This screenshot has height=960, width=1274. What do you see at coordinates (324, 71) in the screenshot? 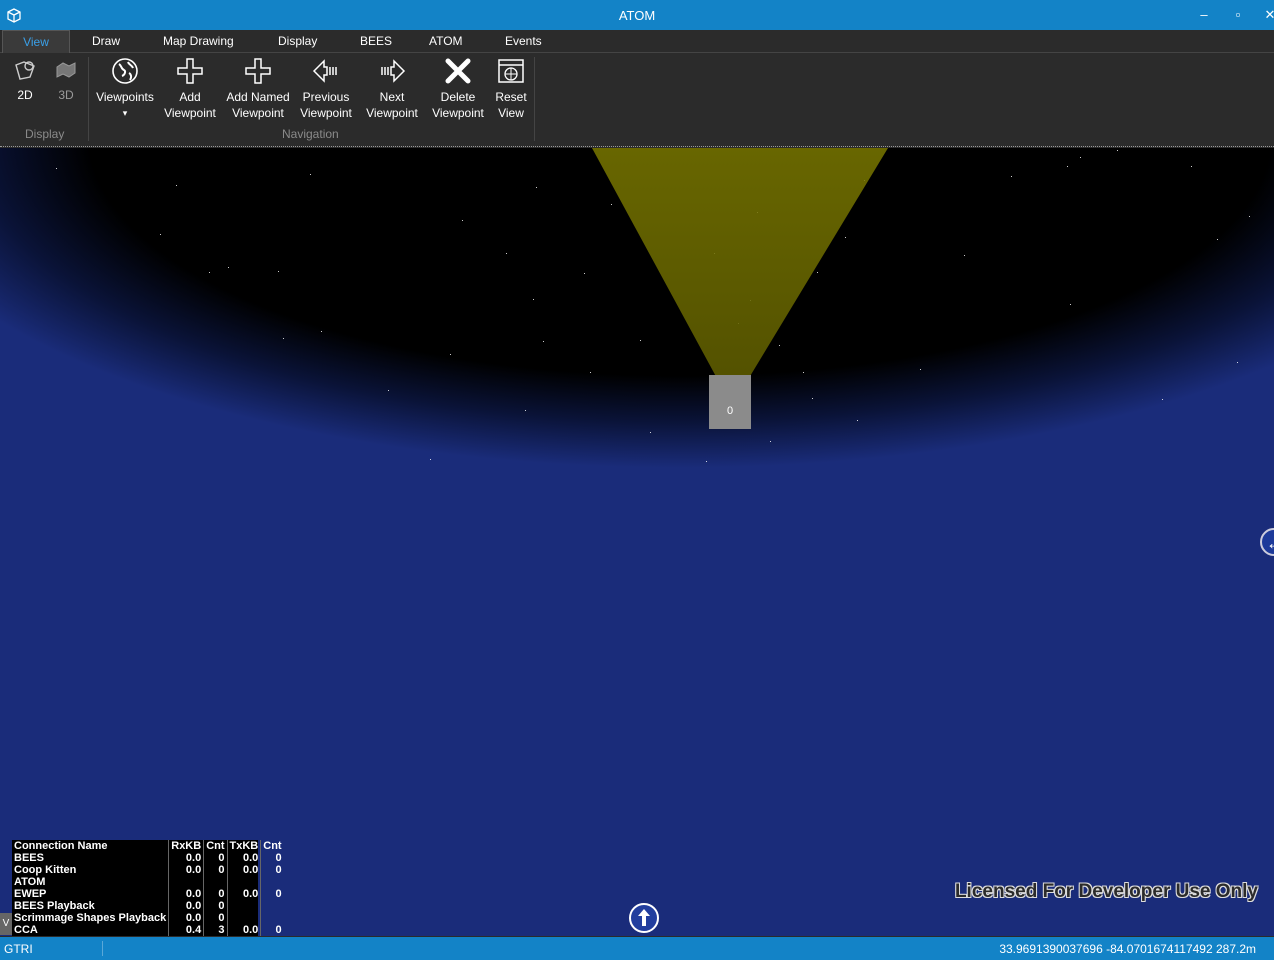
I see `arrow-left-icon` at bounding box center [324, 71].